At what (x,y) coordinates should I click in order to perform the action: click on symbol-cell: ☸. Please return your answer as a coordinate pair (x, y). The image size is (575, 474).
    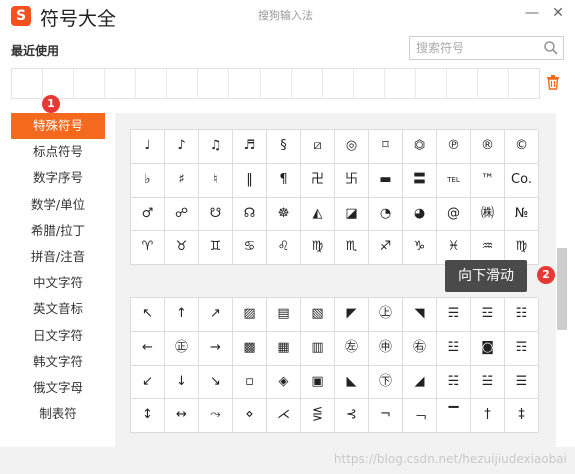
    Looking at the image, I should click on (284, 214).